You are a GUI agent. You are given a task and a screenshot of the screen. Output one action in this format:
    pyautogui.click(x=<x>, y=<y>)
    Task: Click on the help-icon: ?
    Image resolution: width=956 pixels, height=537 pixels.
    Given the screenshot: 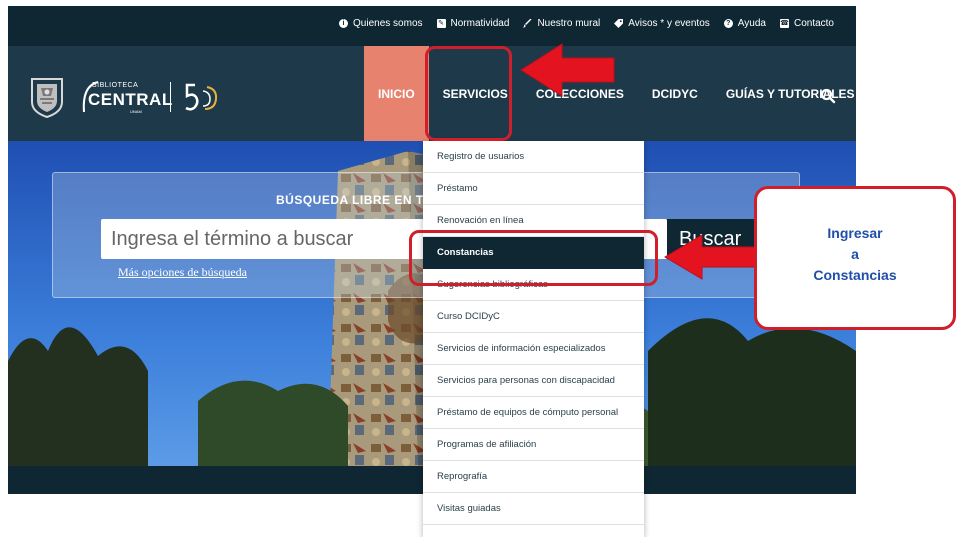 What is the action you would take?
    pyautogui.click(x=728, y=23)
    